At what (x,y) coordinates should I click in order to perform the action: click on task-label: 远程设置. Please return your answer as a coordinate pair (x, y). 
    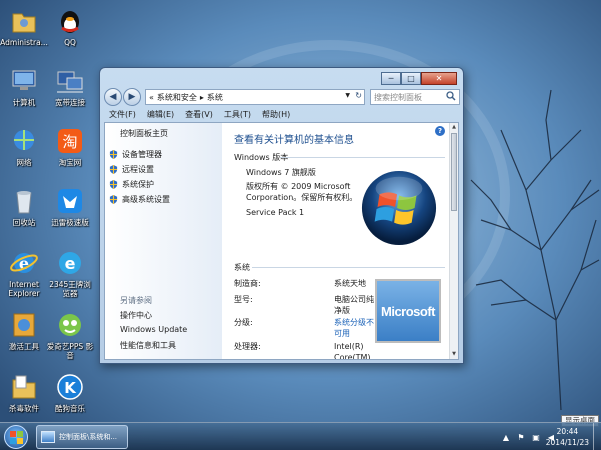
    Looking at the image, I should click on (138, 169).